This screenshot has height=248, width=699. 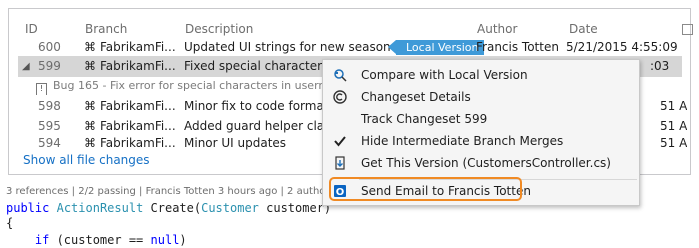 I want to click on collapse-icon: ◢, so click(x=28, y=66).